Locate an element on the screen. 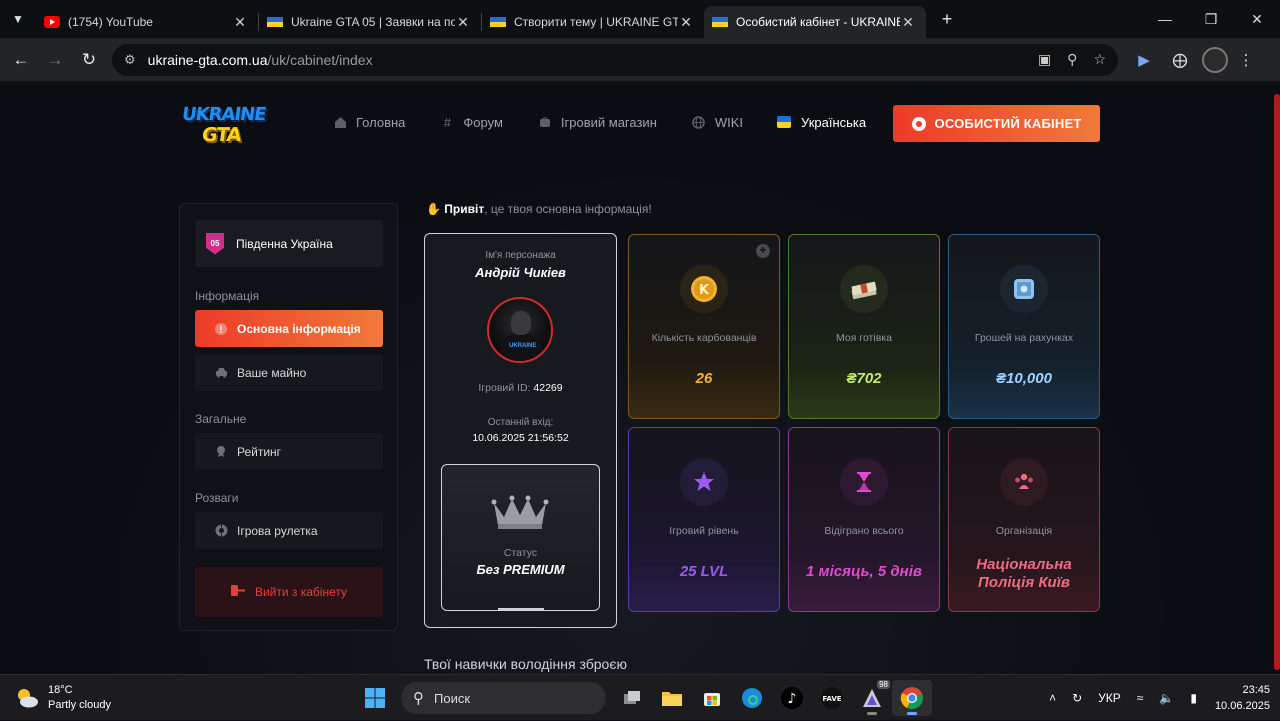 The height and width of the screenshot is (721, 1280). sidebar-item-rating: Рейтинг is located at coordinates (289, 451).